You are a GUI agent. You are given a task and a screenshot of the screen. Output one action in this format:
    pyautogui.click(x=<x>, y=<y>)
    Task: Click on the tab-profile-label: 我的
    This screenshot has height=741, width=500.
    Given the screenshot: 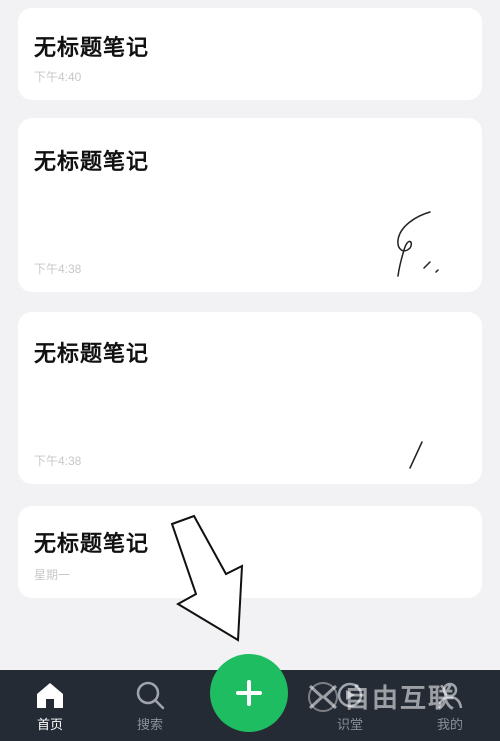 What is the action you would take?
    pyautogui.click(x=449, y=724)
    